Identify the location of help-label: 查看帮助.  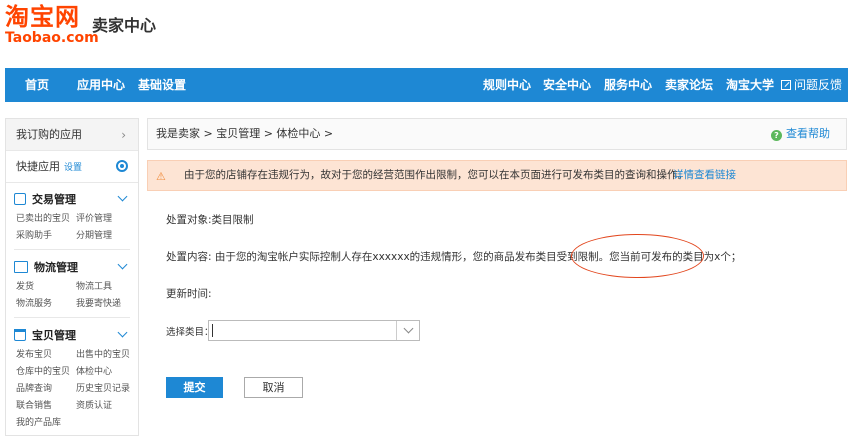
(808, 133).